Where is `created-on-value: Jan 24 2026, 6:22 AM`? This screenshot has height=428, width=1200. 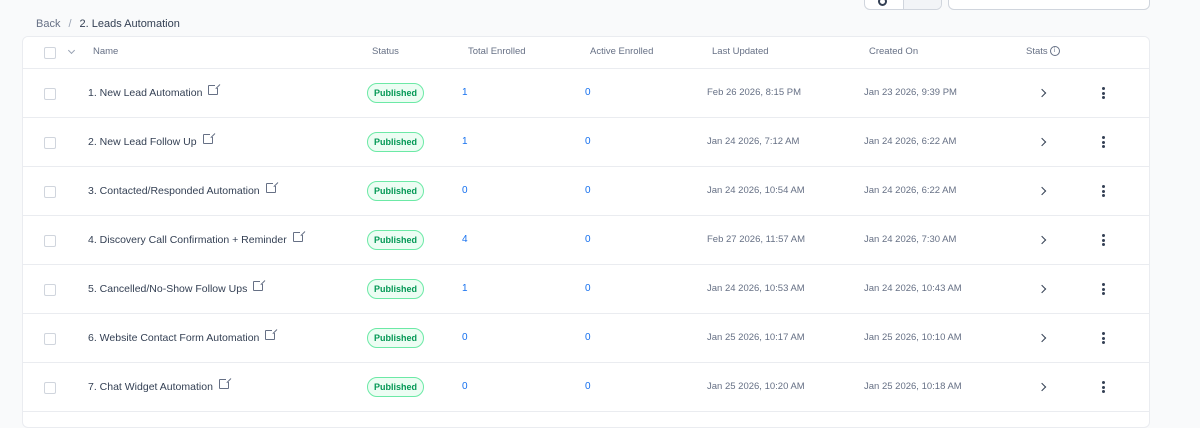 created-on-value: Jan 24 2026, 6:22 AM is located at coordinates (910, 190).